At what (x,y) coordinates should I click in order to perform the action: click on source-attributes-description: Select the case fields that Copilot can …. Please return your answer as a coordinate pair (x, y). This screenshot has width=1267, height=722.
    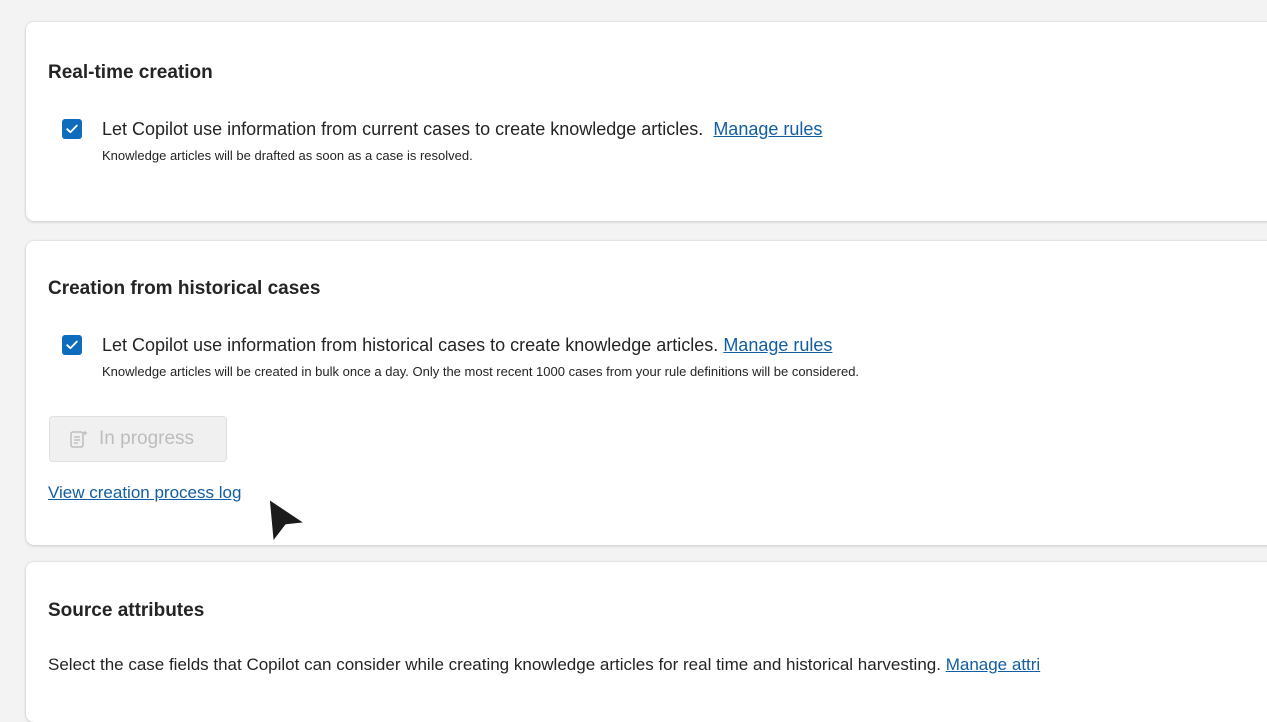
    Looking at the image, I should click on (494, 664).